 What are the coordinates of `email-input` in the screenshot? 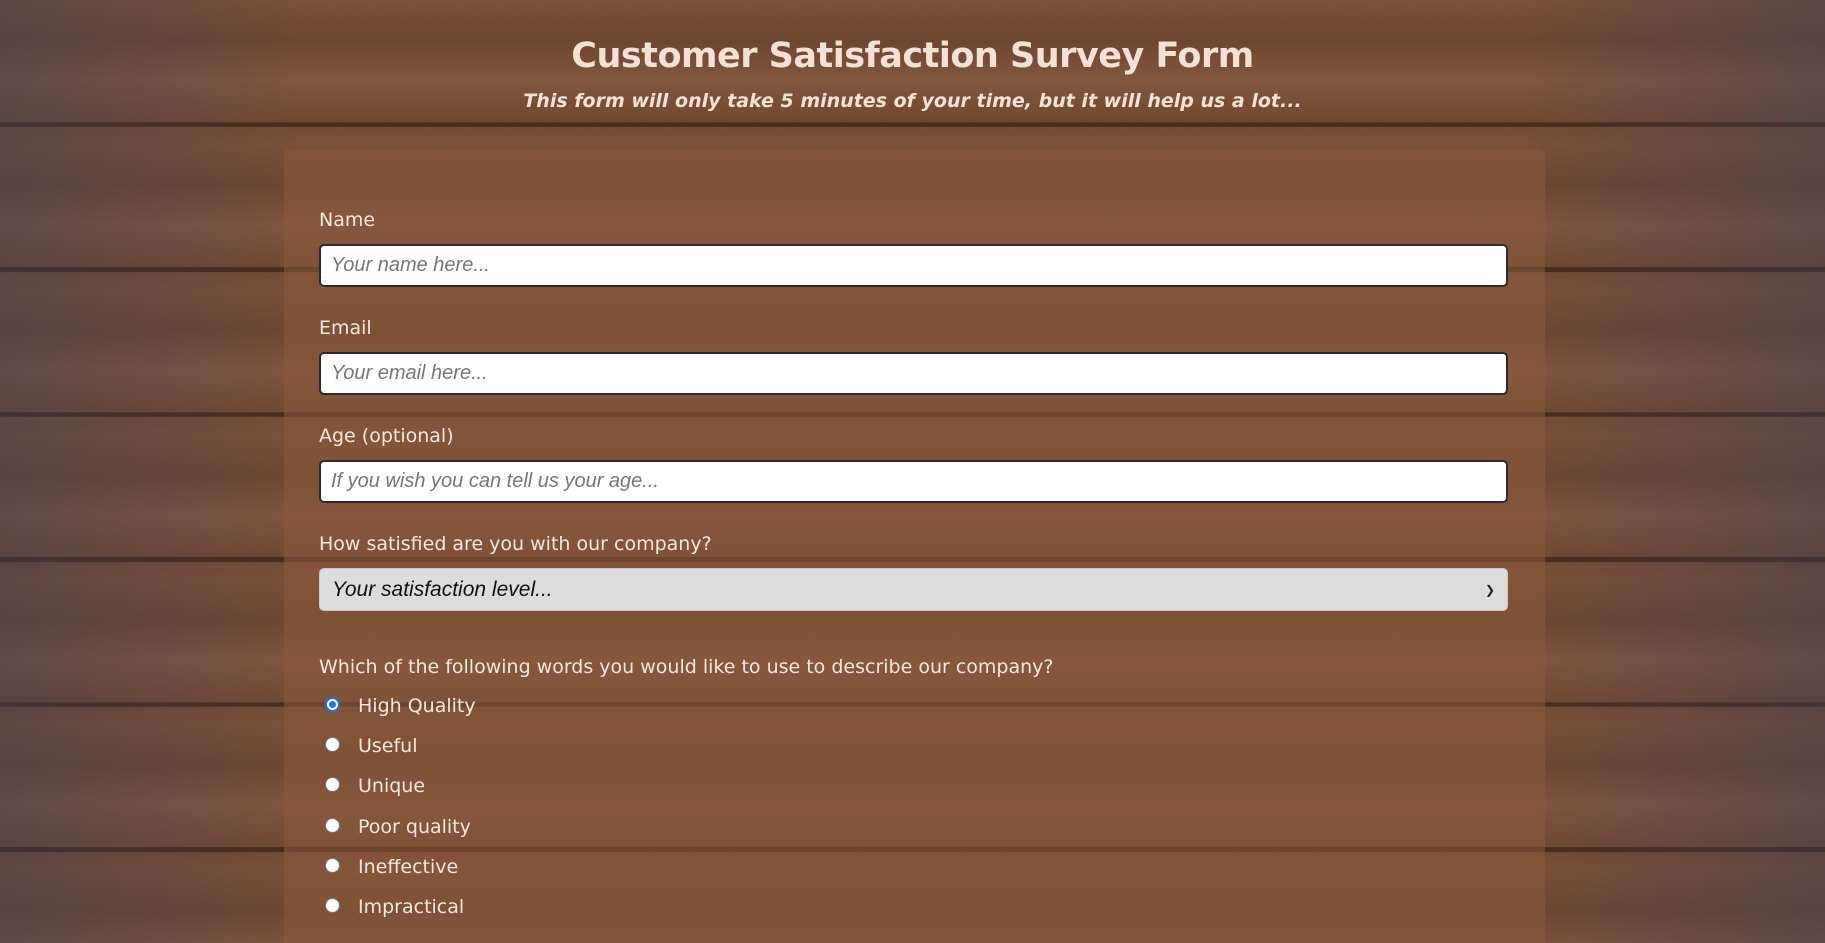 It's located at (913, 373).